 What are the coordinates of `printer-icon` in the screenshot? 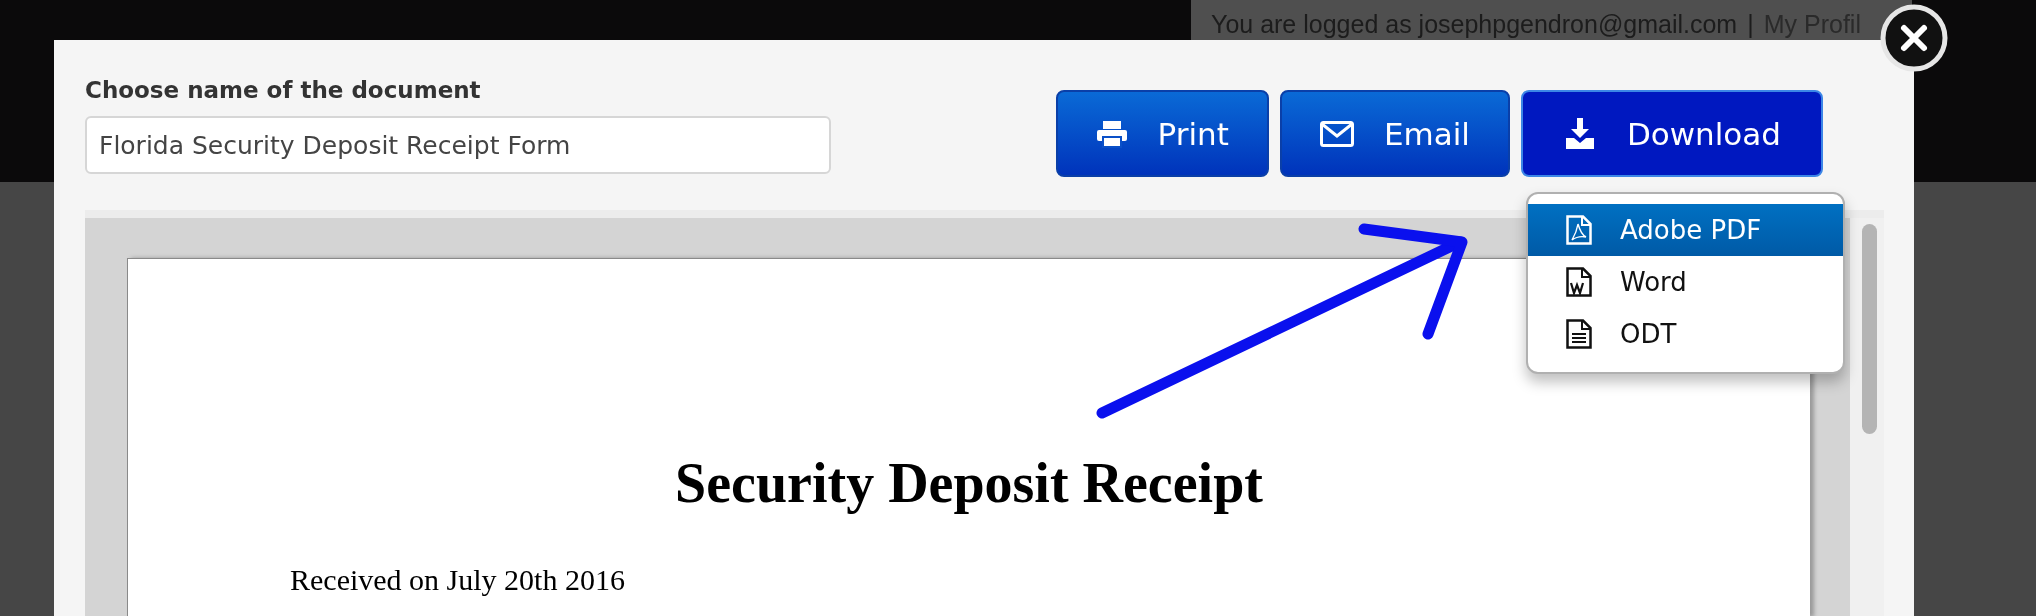 It's located at (1111, 133).